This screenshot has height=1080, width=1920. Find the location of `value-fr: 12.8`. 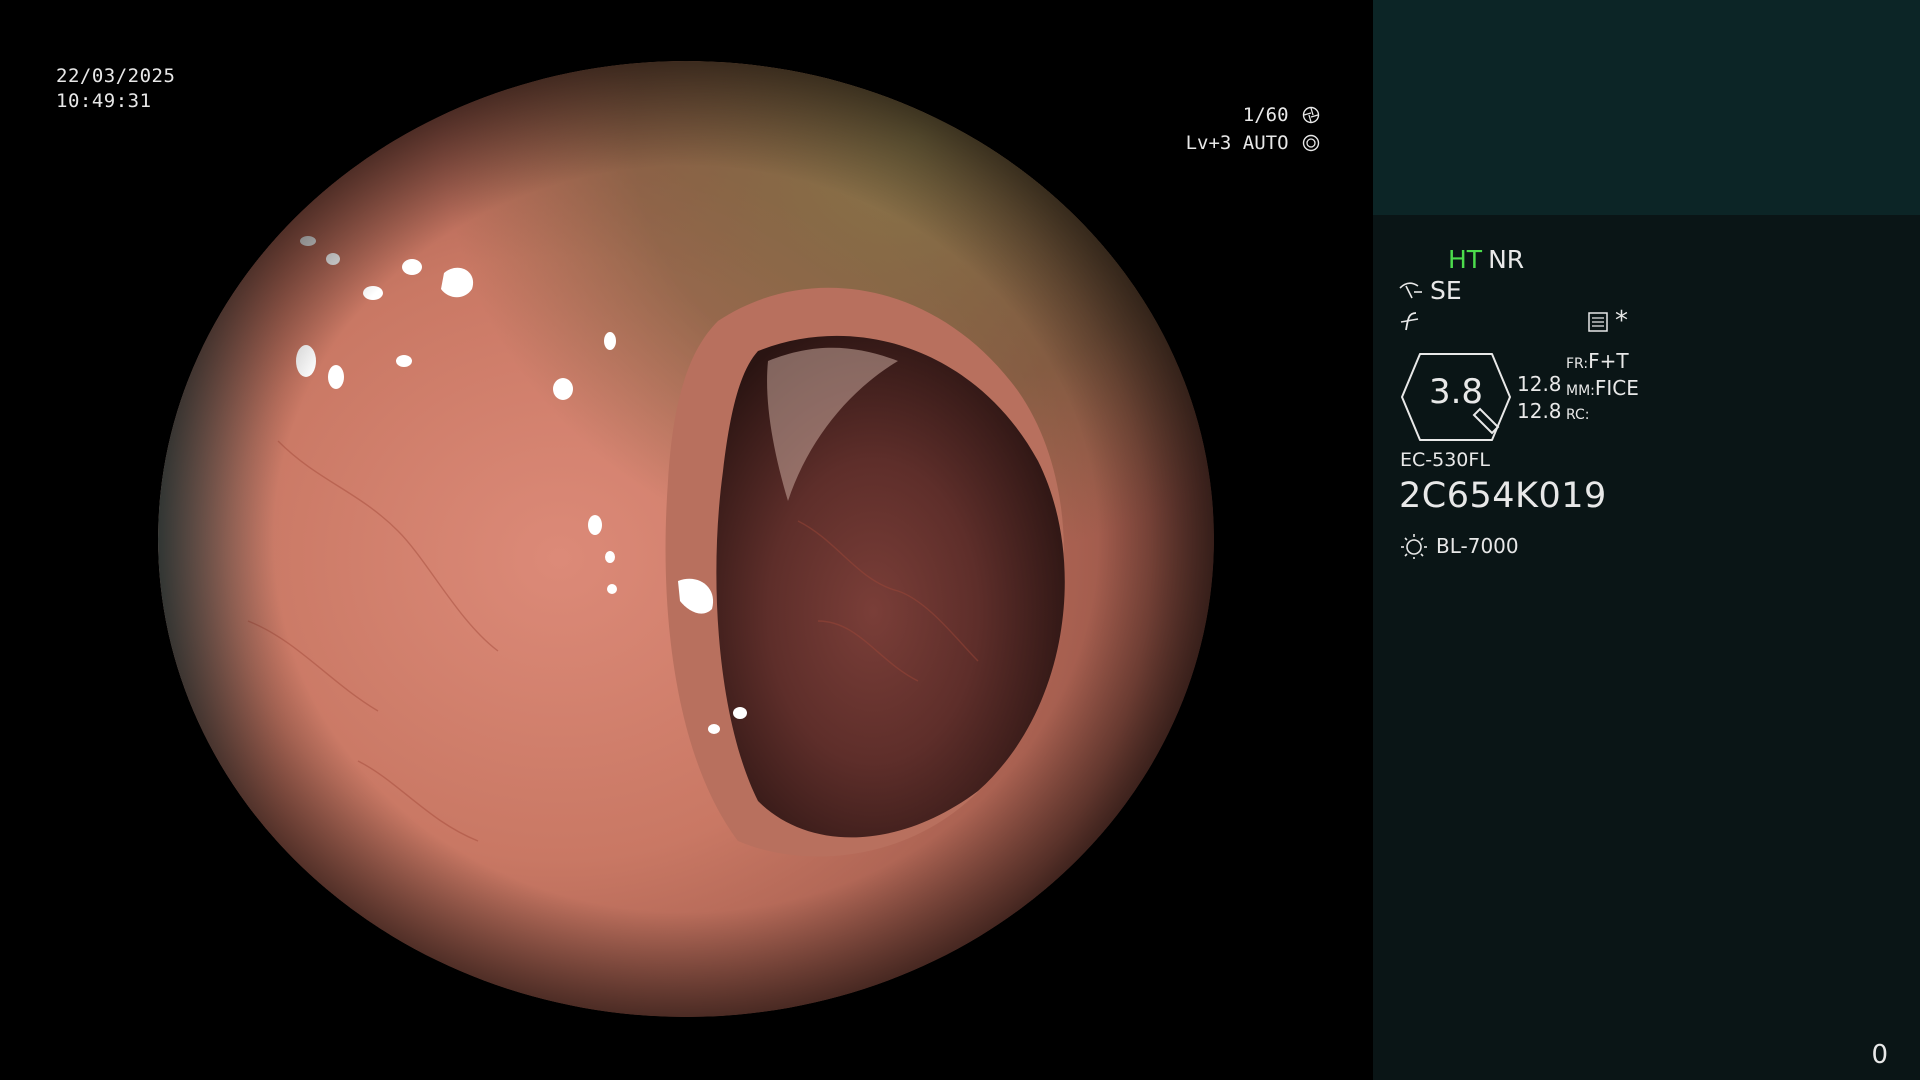

value-fr: 12.8 is located at coordinates (1539, 384).